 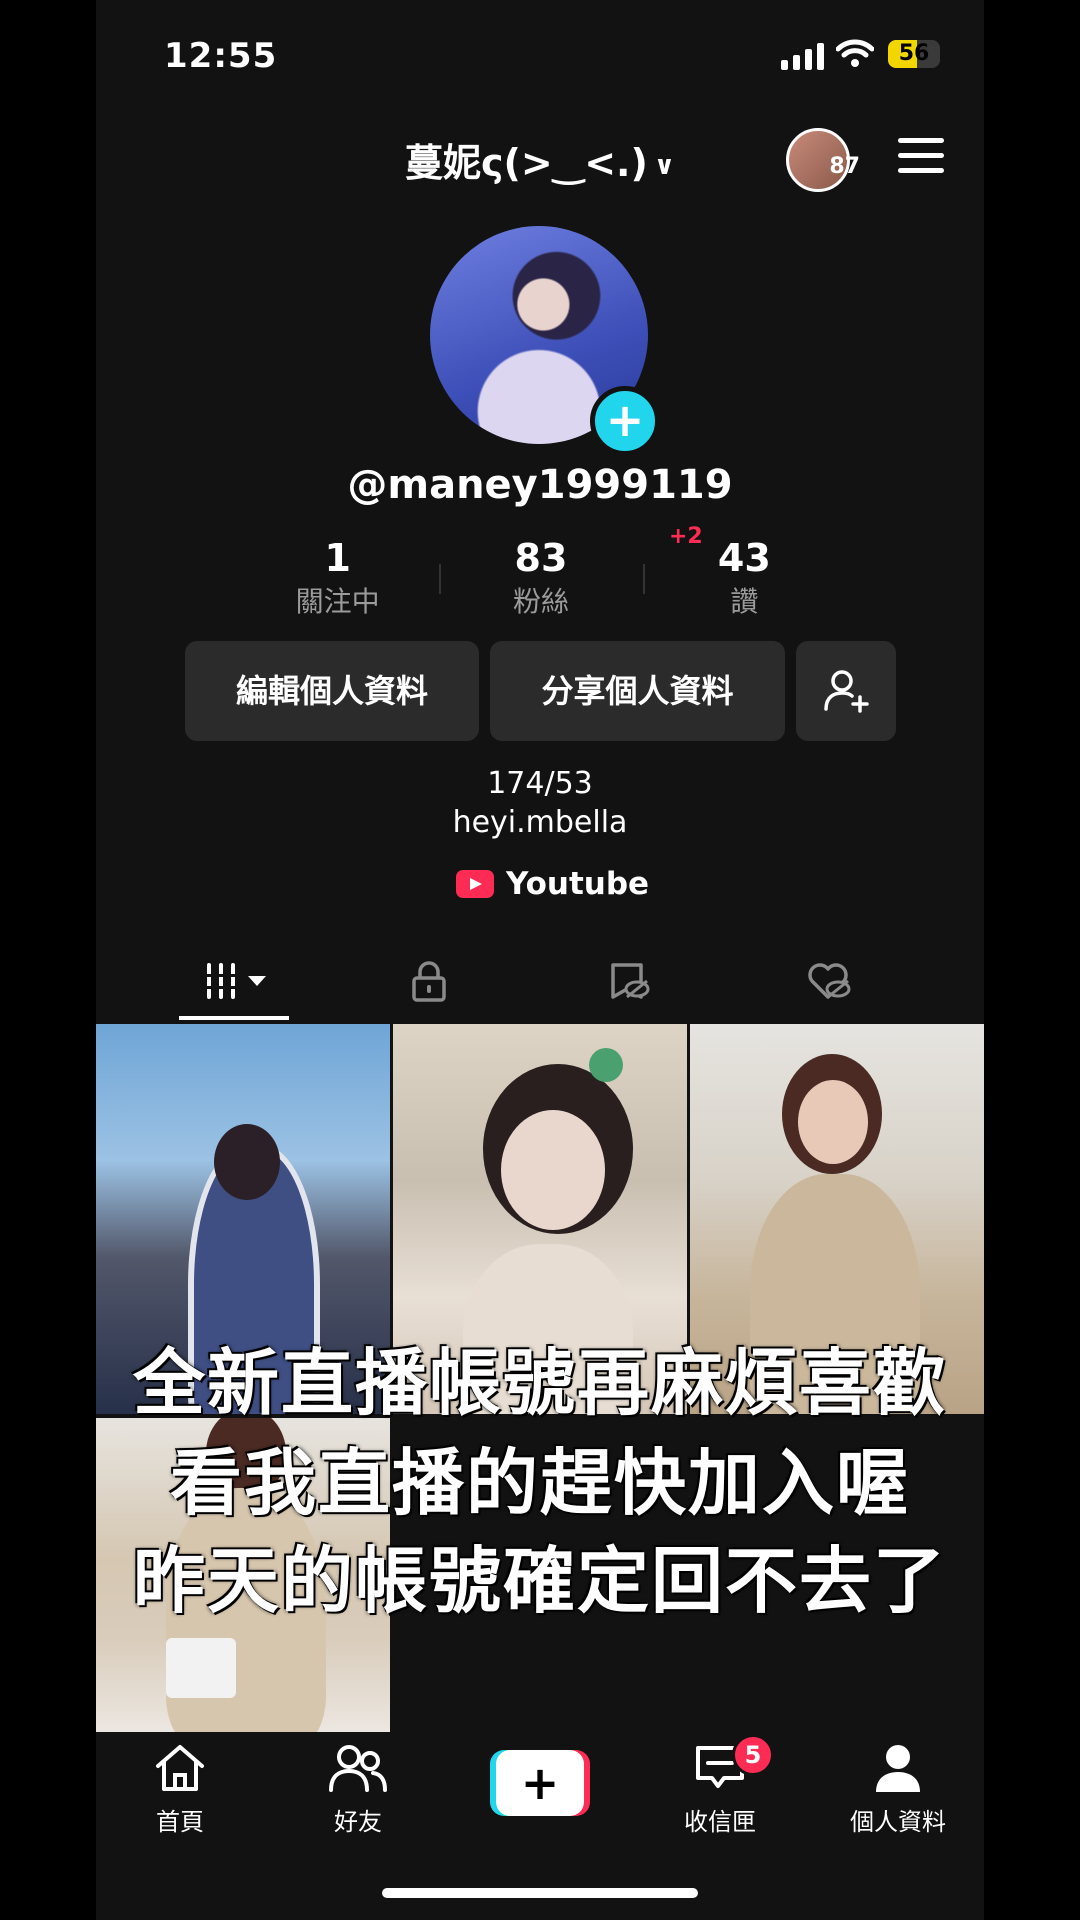 I want to click on create-button: +, so click(x=540, y=1783).